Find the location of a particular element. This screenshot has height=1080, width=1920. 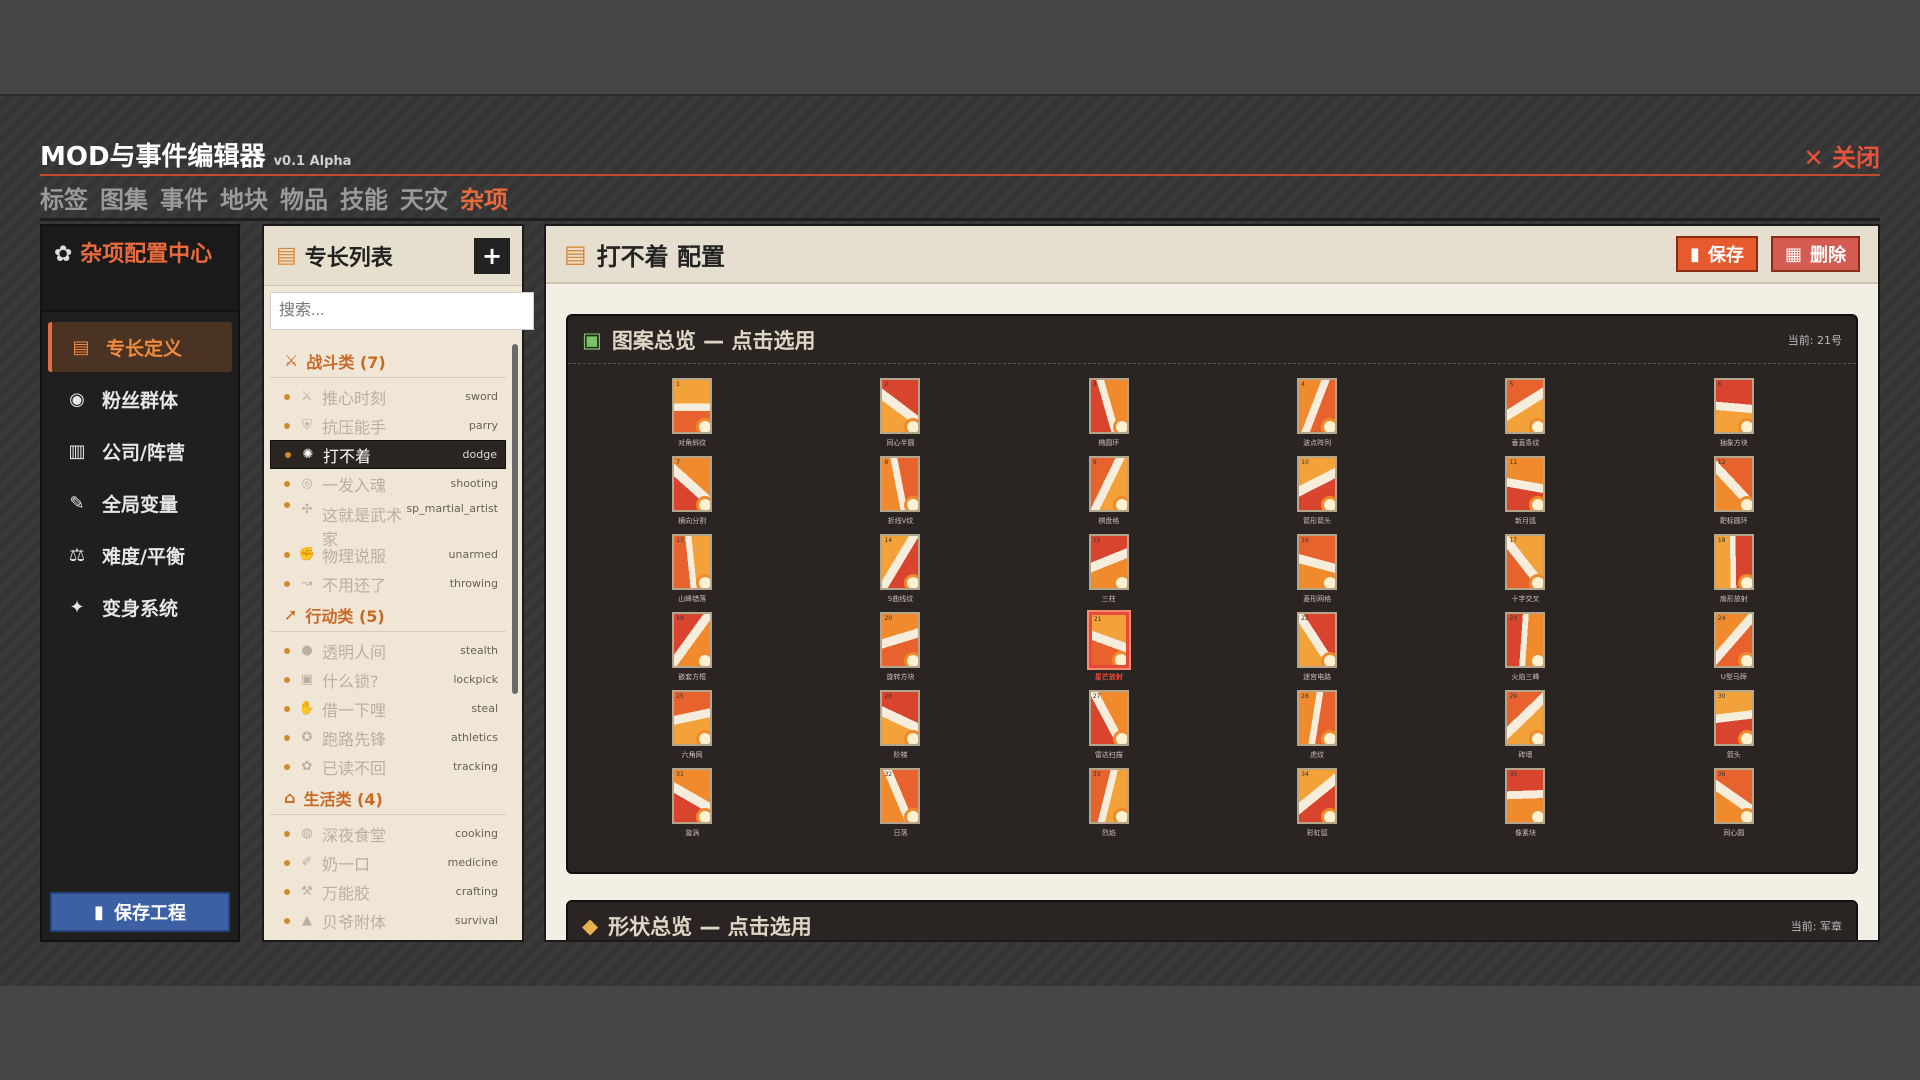

pattern-option-18: 18 扇形放射 is located at coordinates (1734, 569).